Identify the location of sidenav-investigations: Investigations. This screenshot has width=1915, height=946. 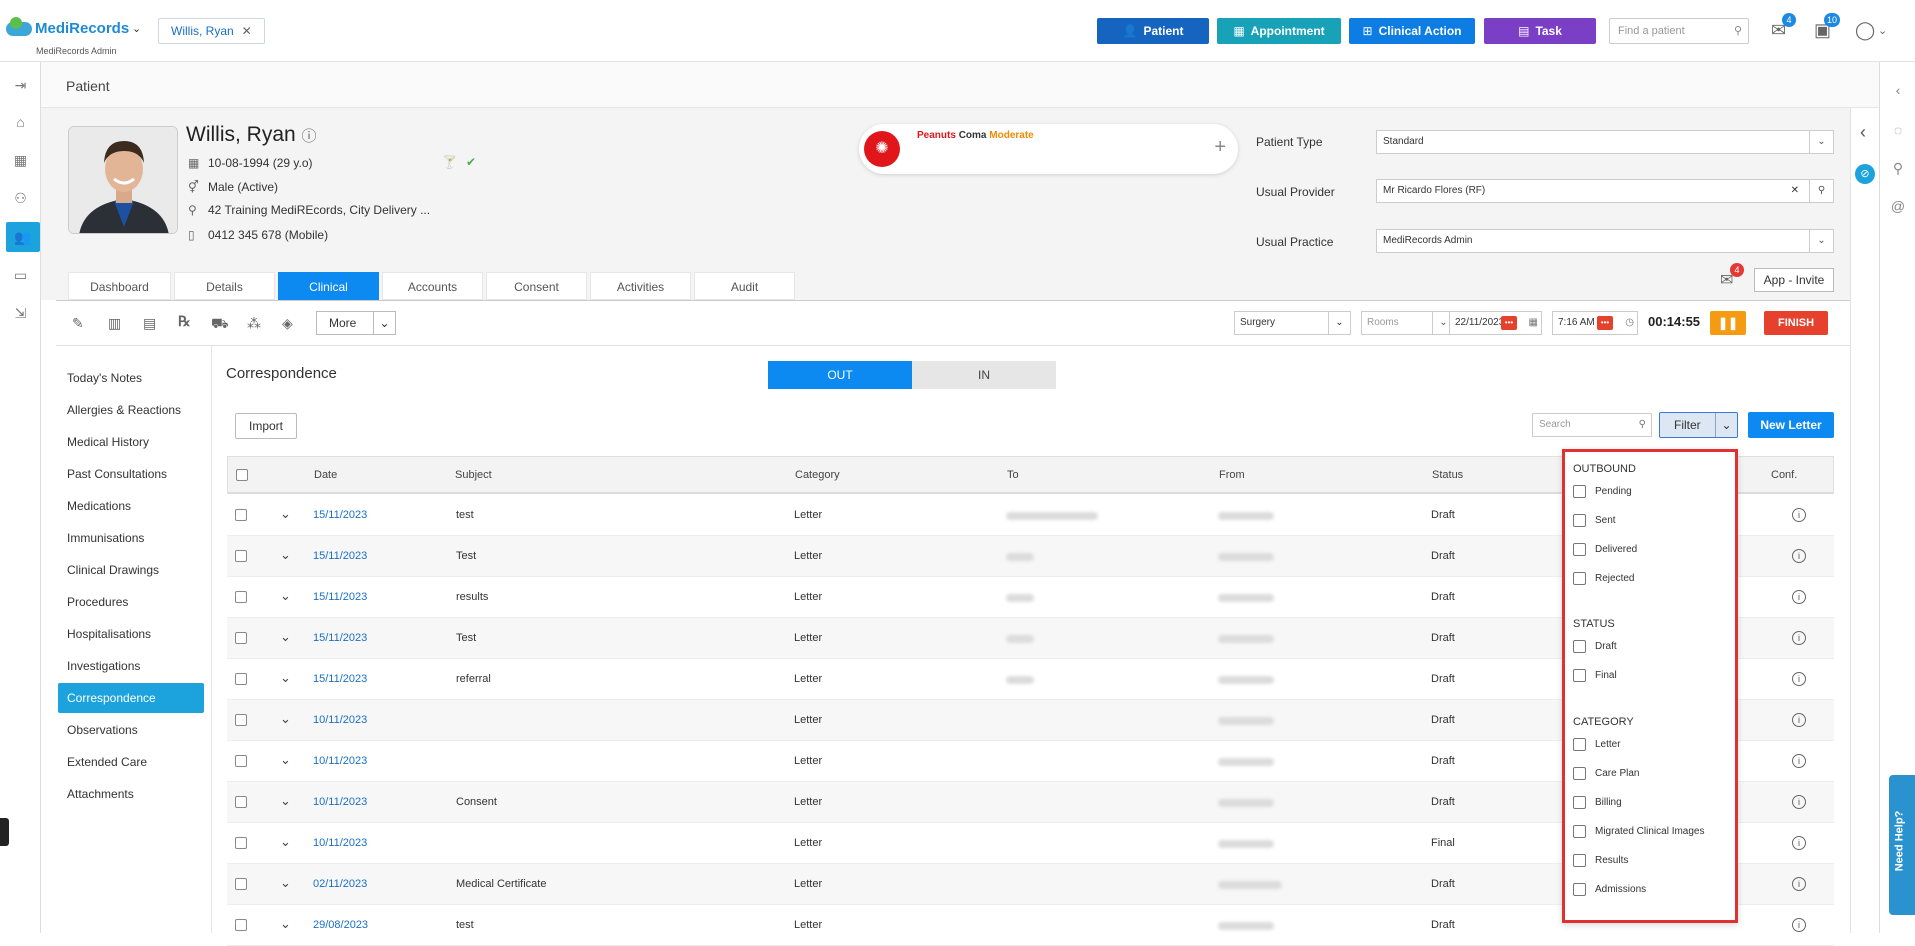
(131, 666).